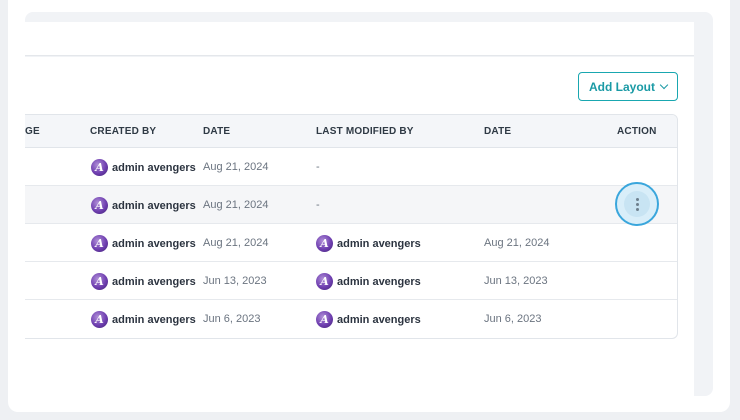  What do you see at coordinates (235, 281) in the screenshot?
I see `created-date: Jun 13, 2023` at bounding box center [235, 281].